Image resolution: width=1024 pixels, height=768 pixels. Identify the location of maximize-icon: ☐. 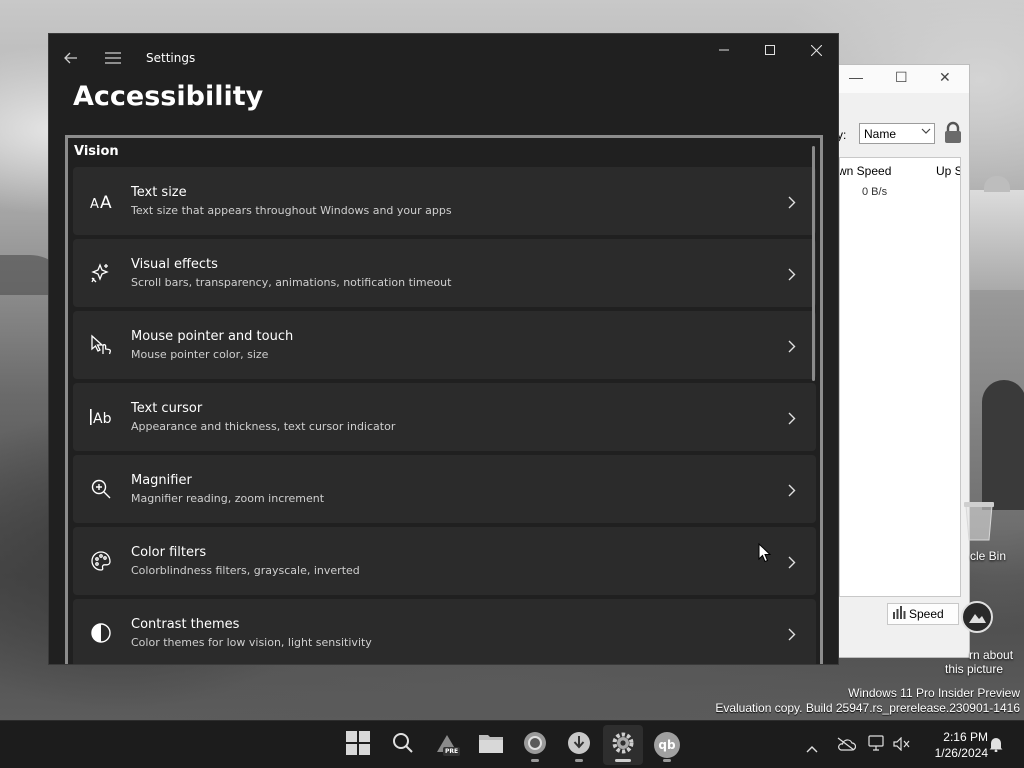
(901, 77).